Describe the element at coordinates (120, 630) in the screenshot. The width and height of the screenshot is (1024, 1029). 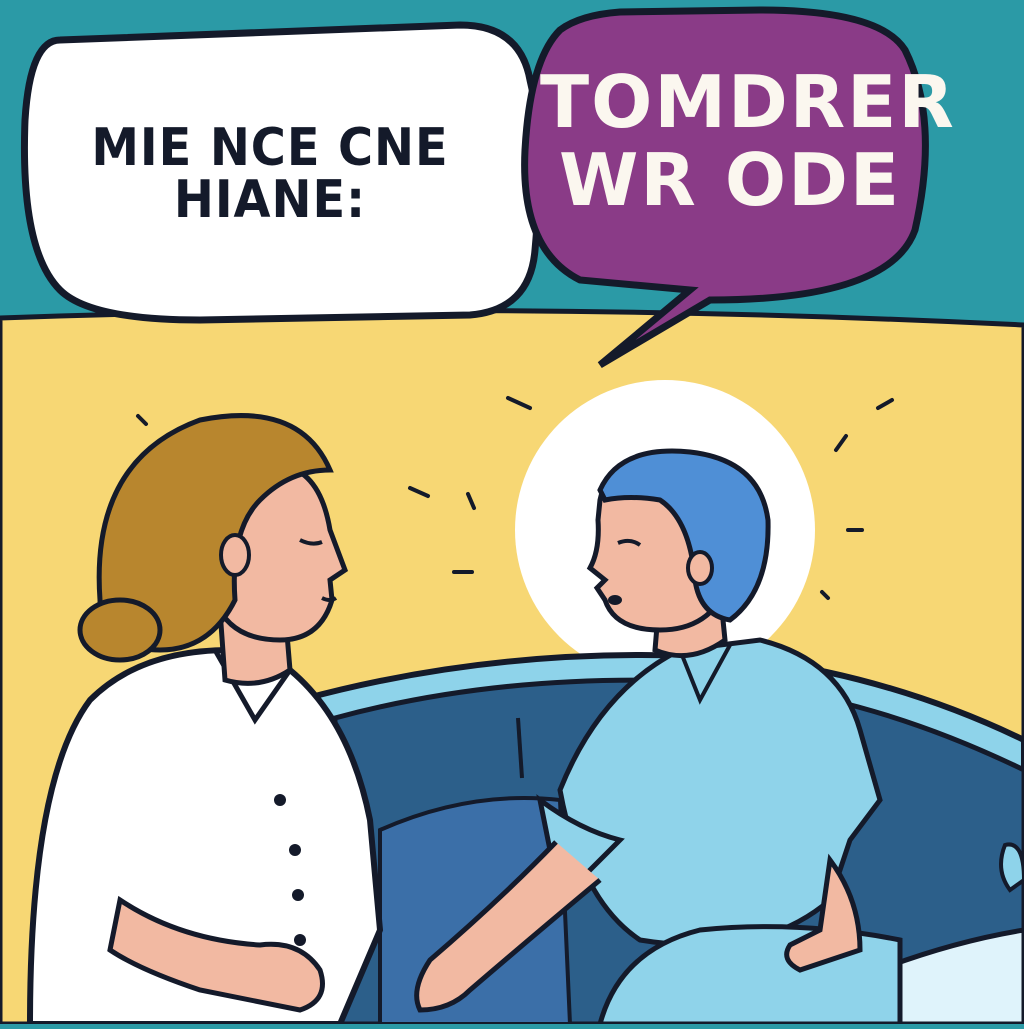
I see `nurse-hair-bun` at that location.